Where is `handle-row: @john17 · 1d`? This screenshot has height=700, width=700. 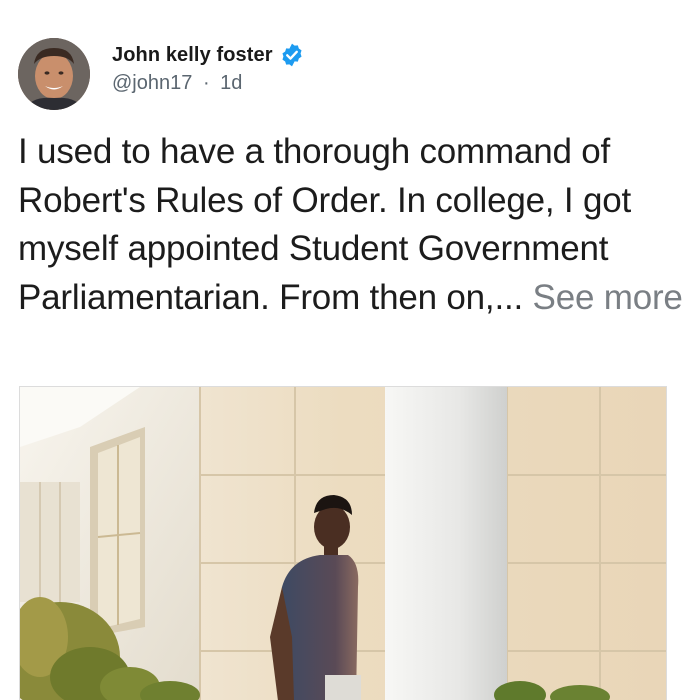
handle-row: @john17 · 1d is located at coordinates (208, 83).